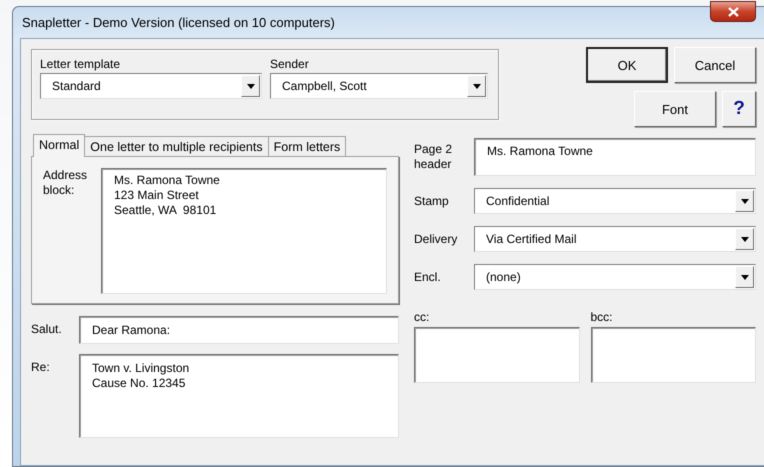 Image resolution: width=764 pixels, height=467 pixels. I want to click on window-title: Snapletter - Demo Version (licensed on 10 computers), so click(178, 22).